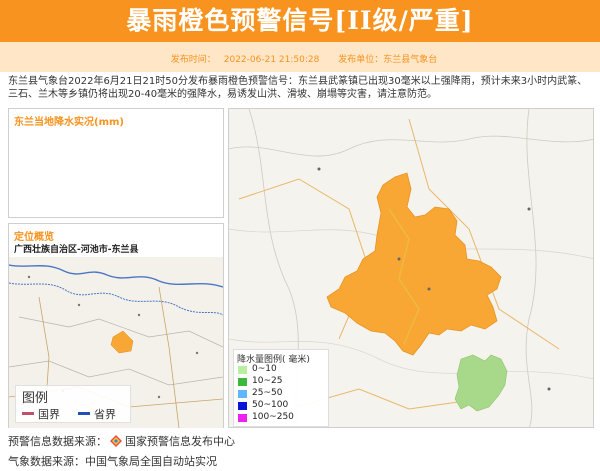 This screenshot has height=471, width=600. What do you see at coordinates (116, 441) in the screenshot?
I see `warning-center-logo-icon` at bounding box center [116, 441].